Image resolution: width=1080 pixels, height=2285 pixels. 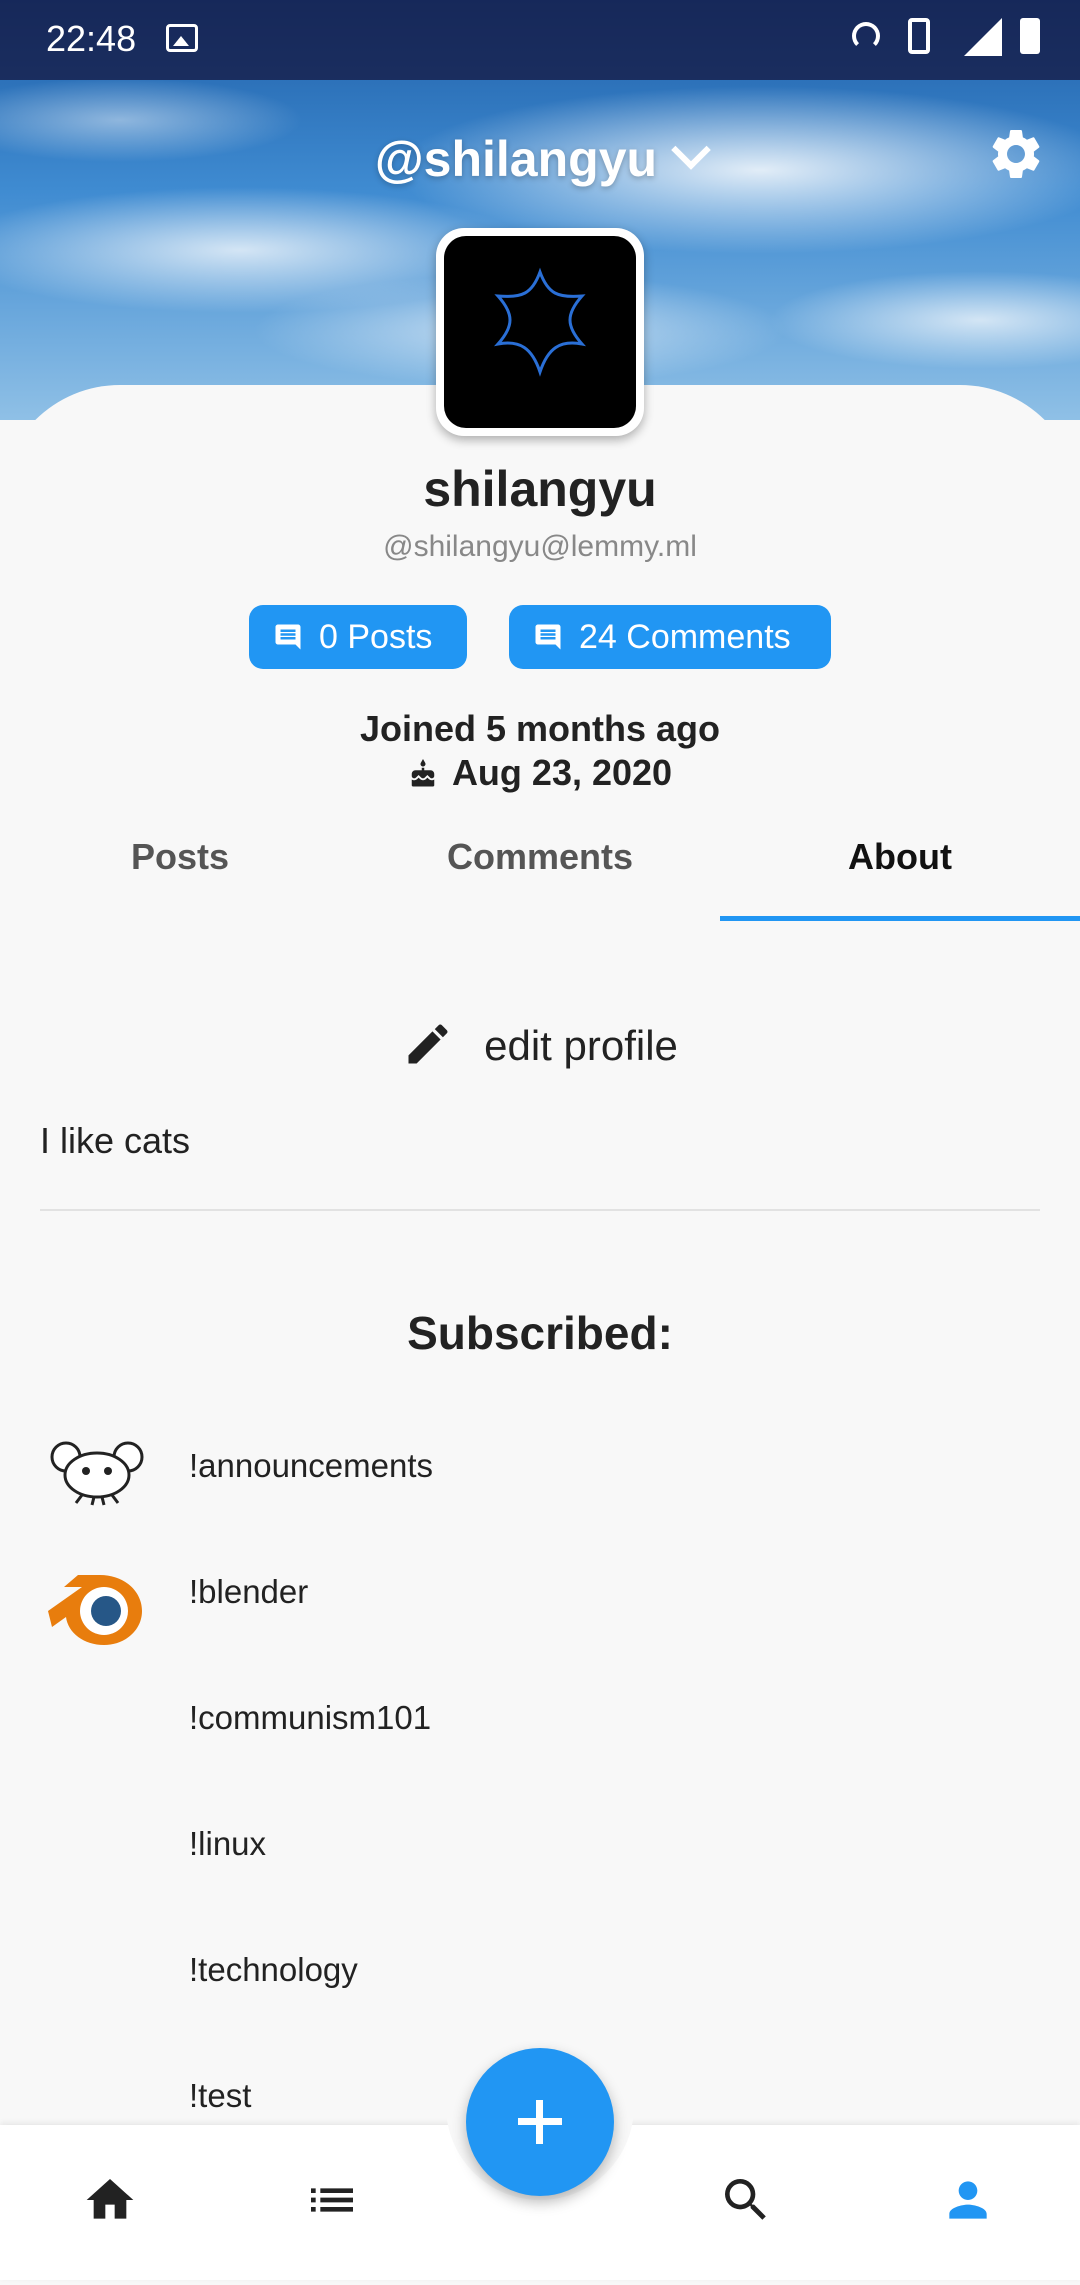 I want to click on comments-count-label: 24 Comments, so click(x=685, y=636).